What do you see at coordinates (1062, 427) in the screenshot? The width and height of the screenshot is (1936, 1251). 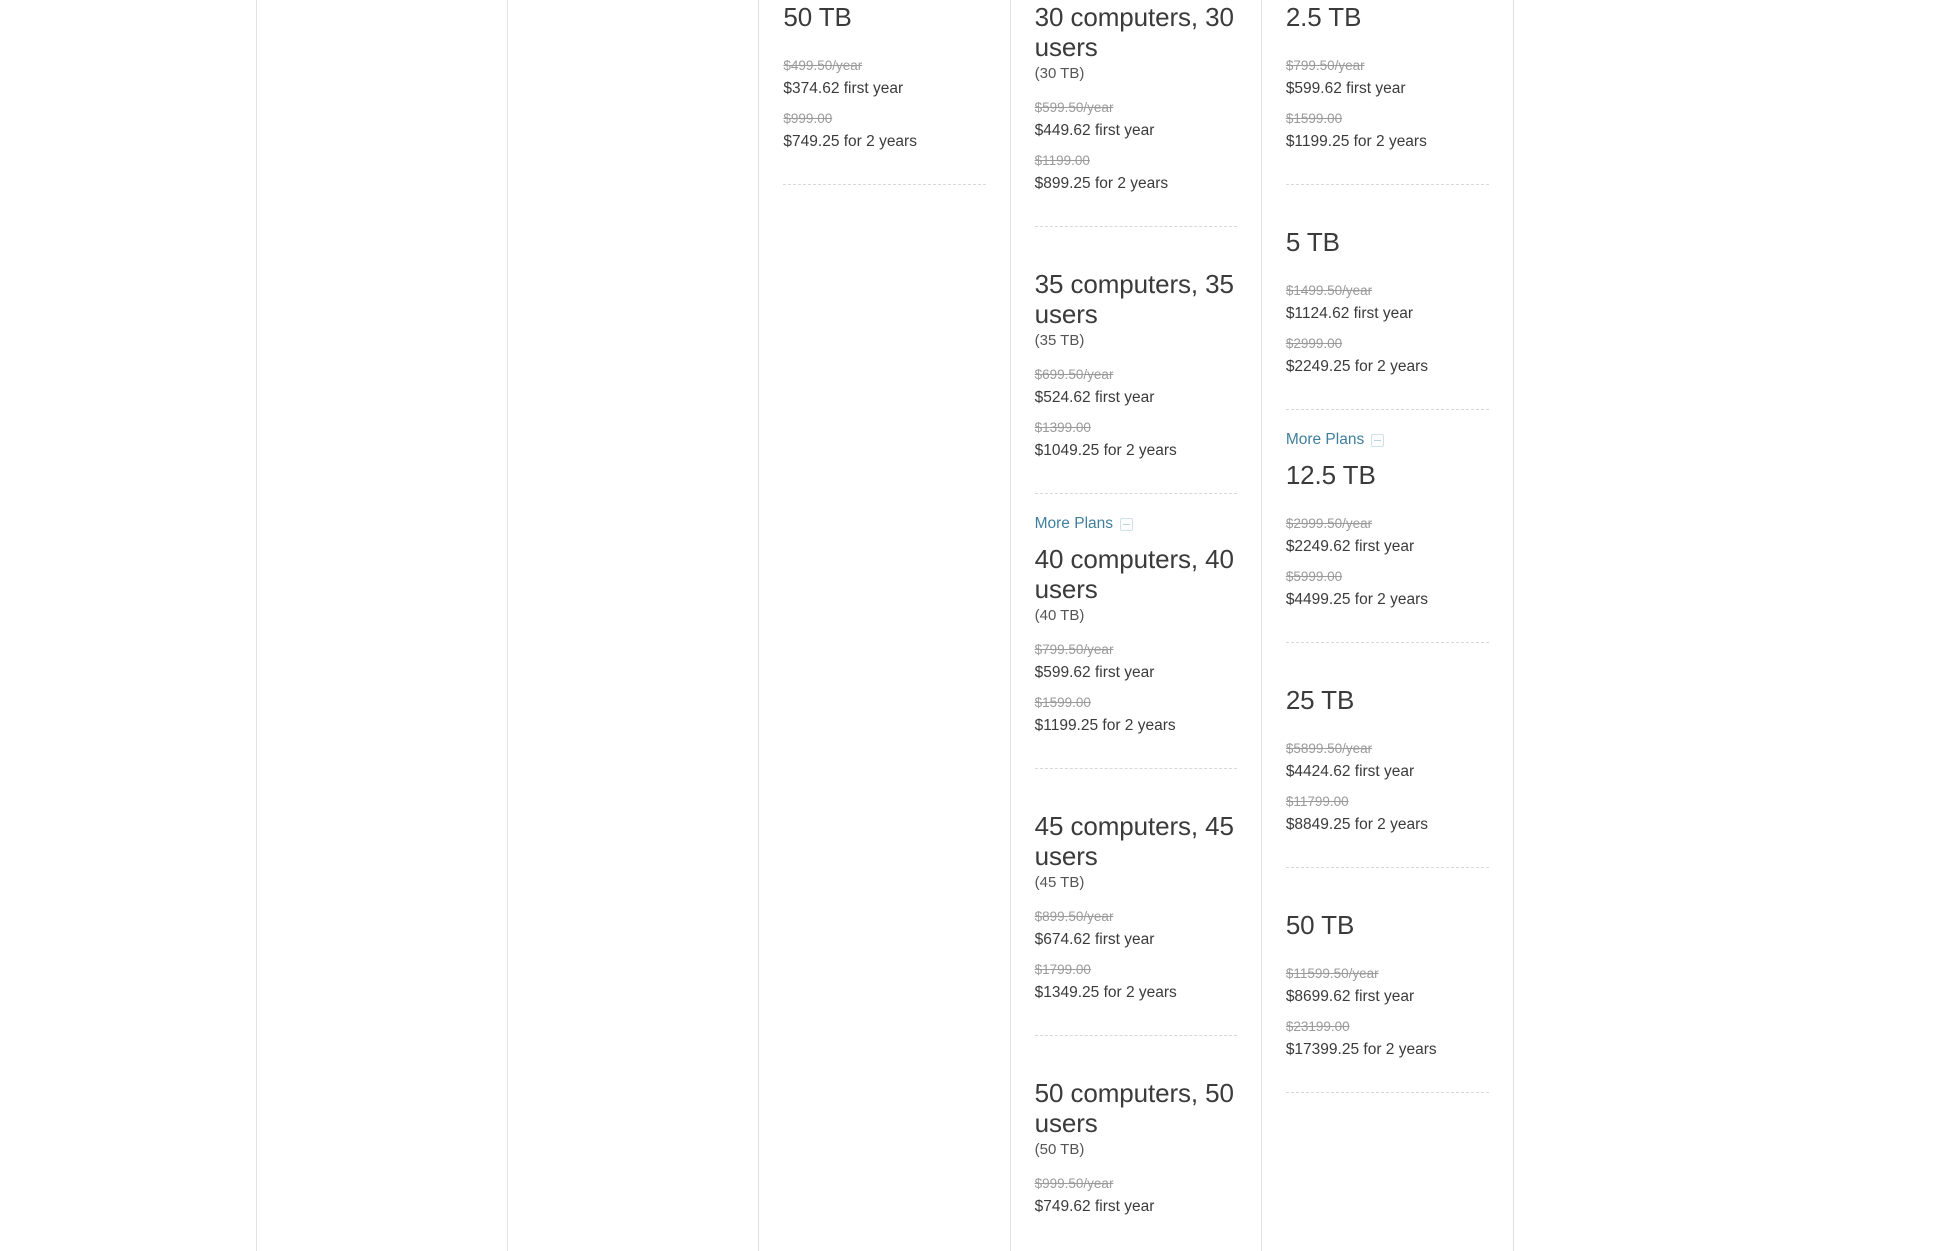 I see `plan-original-two-year-price: $1399.00` at bounding box center [1062, 427].